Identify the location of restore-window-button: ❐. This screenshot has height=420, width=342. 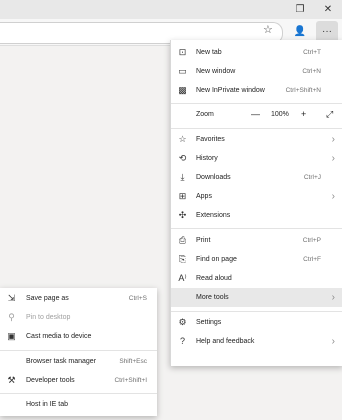
(300, 9).